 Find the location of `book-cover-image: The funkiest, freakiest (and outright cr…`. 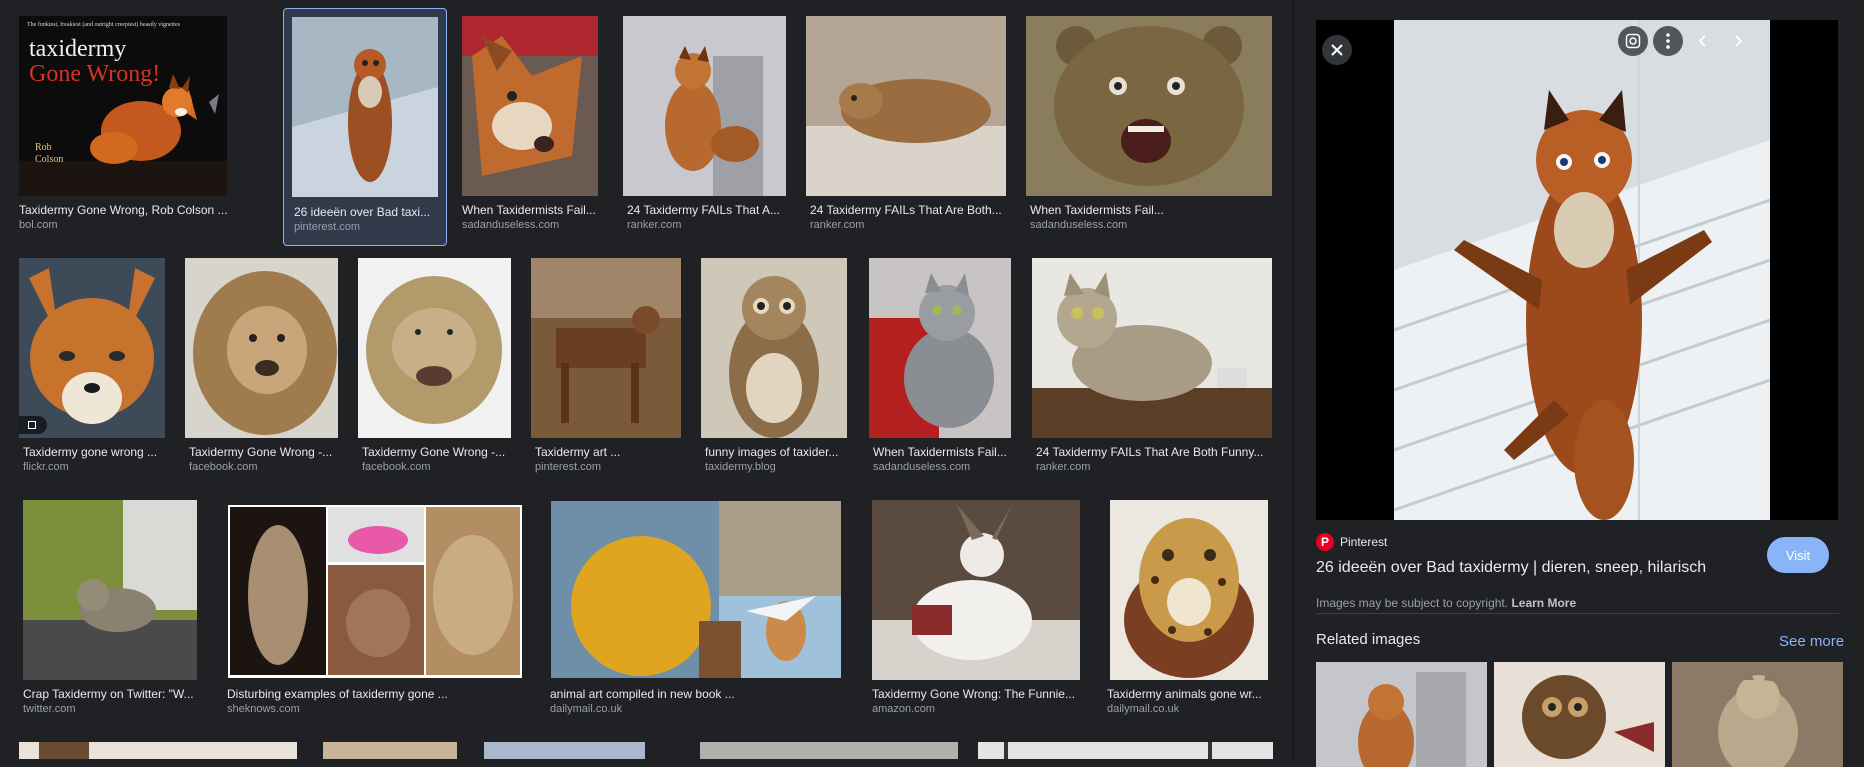

book-cover-image: The funkiest, freakiest (and outright cr… is located at coordinates (123, 106).